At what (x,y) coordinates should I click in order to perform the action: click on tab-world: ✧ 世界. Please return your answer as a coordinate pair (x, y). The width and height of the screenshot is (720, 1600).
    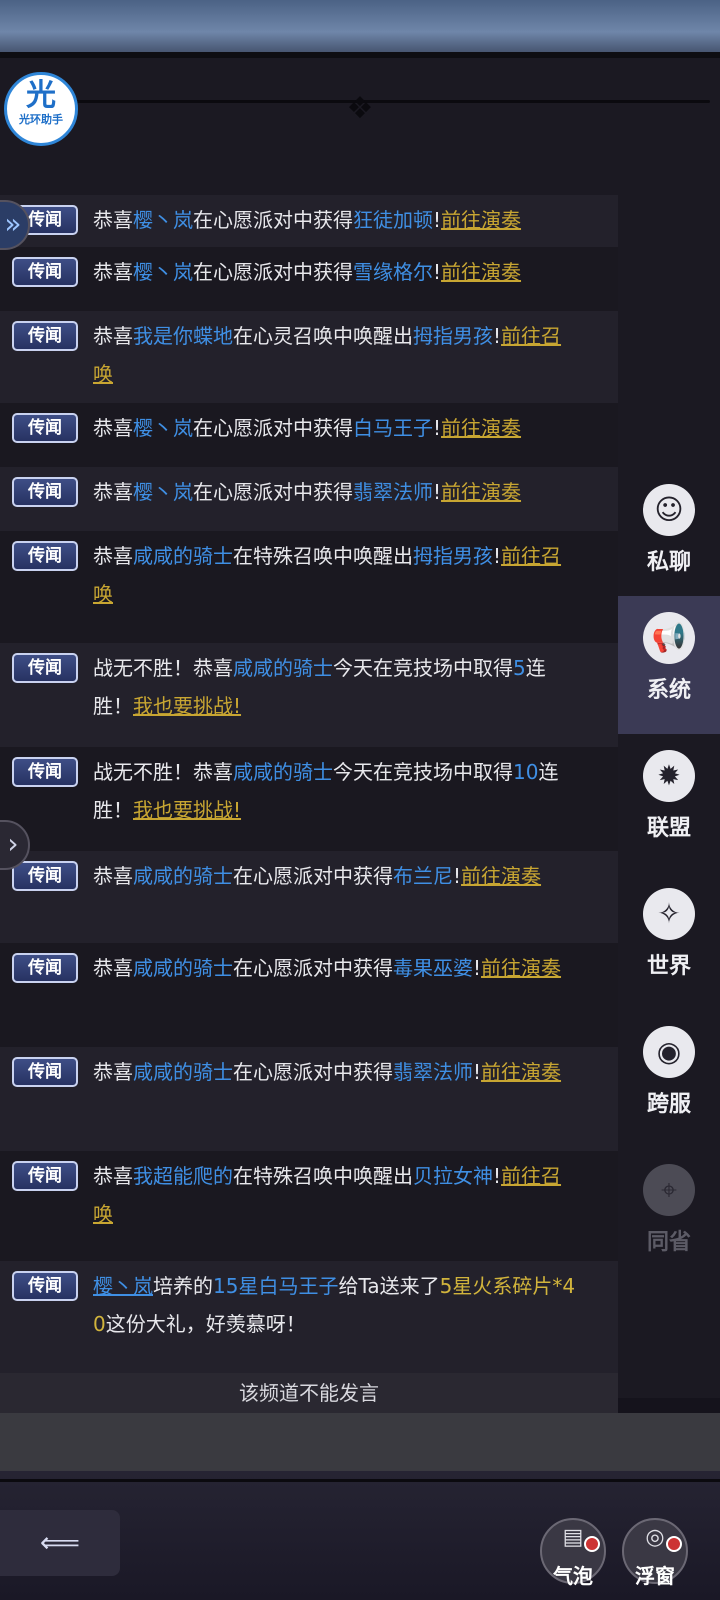
    Looking at the image, I should click on (669, 941).